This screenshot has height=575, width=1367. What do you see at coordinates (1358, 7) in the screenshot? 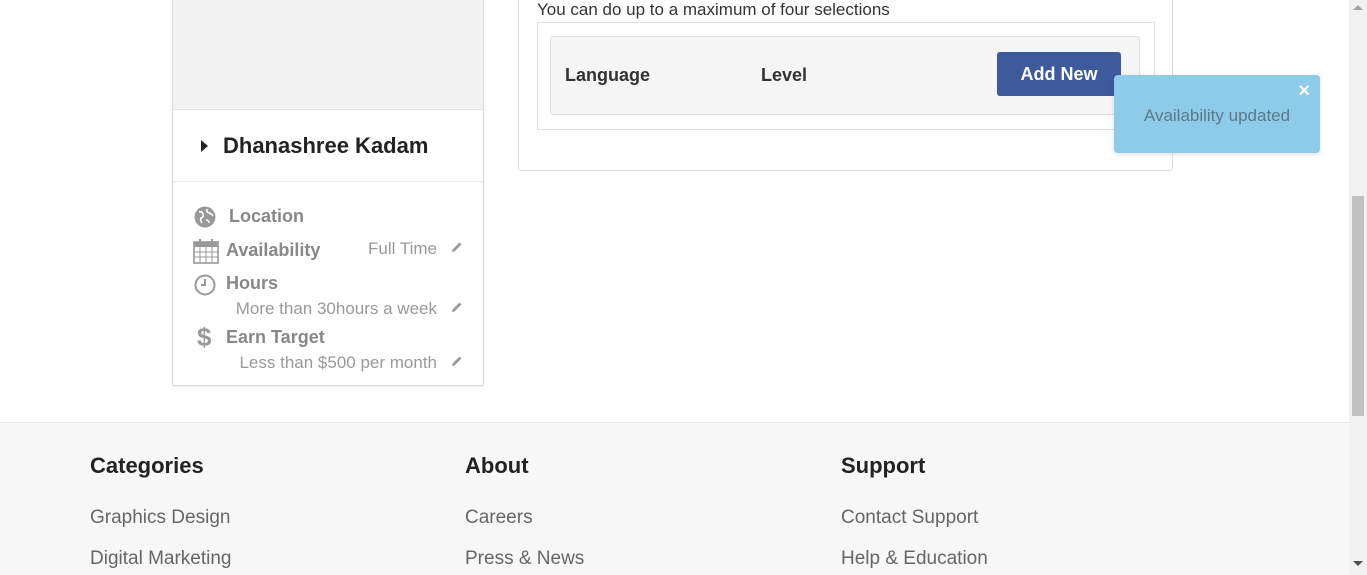
I see `scroll-up-arrow-icon` at bounding box center [1358, 7].